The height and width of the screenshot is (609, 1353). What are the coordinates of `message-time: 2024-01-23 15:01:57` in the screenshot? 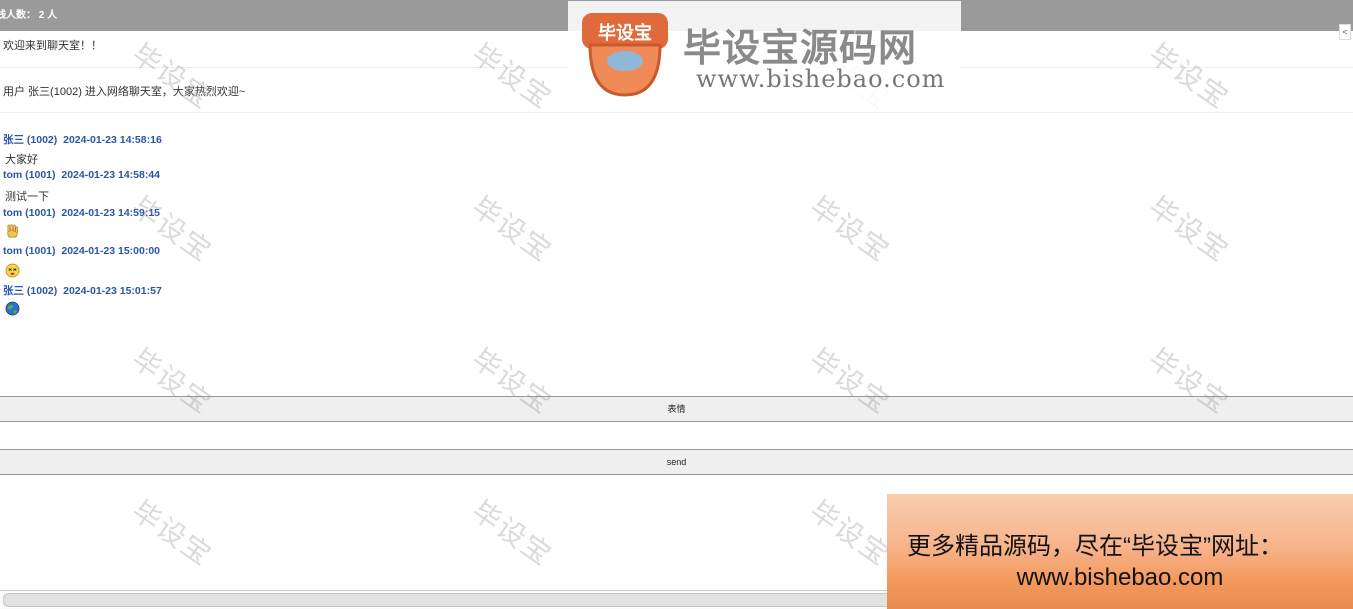 It's located at (112, 291).